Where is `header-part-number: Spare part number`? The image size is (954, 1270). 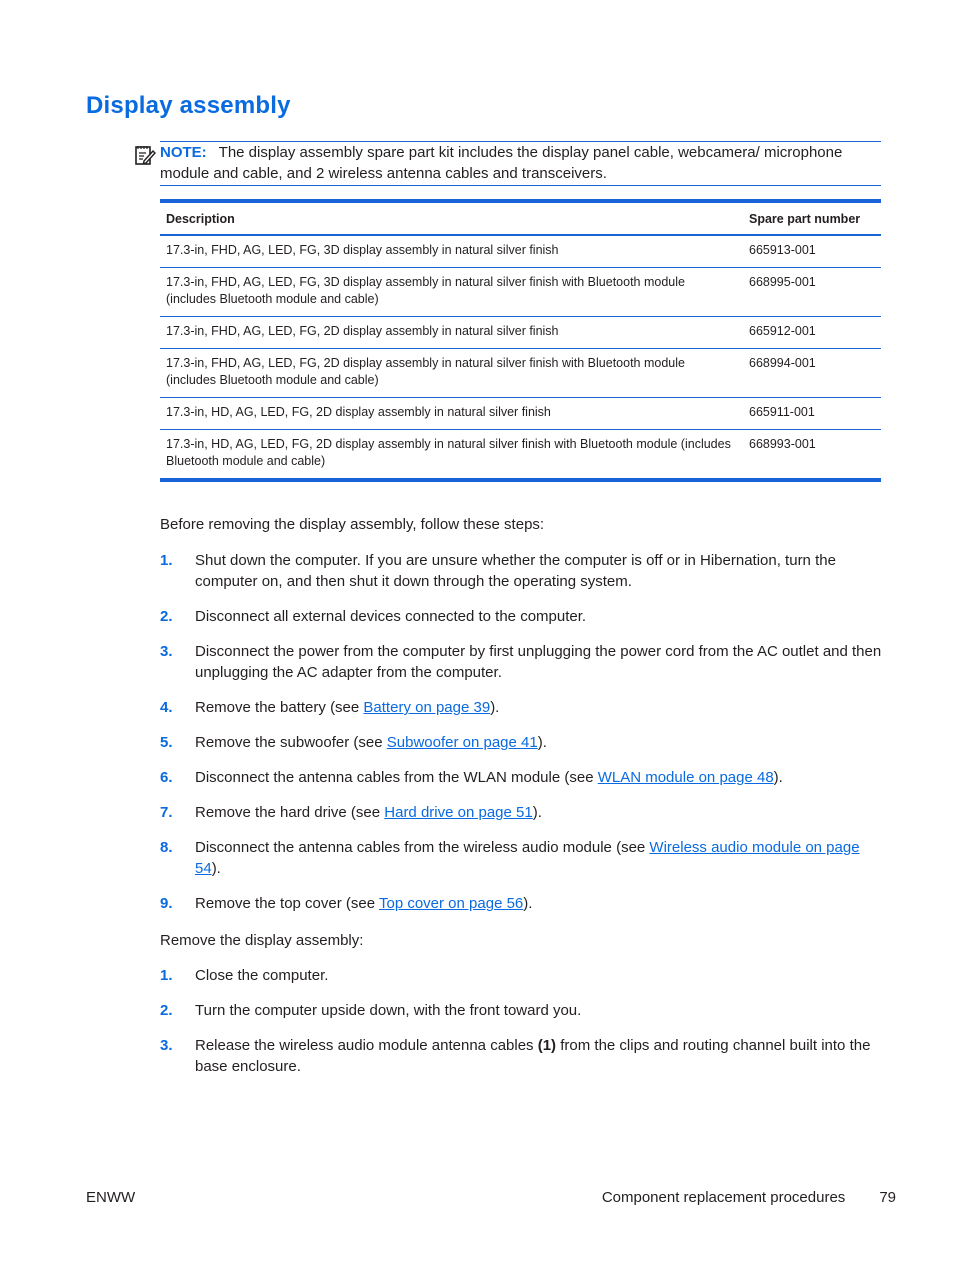 header-part-number: Spare part number is located at coordinates (805, 219).